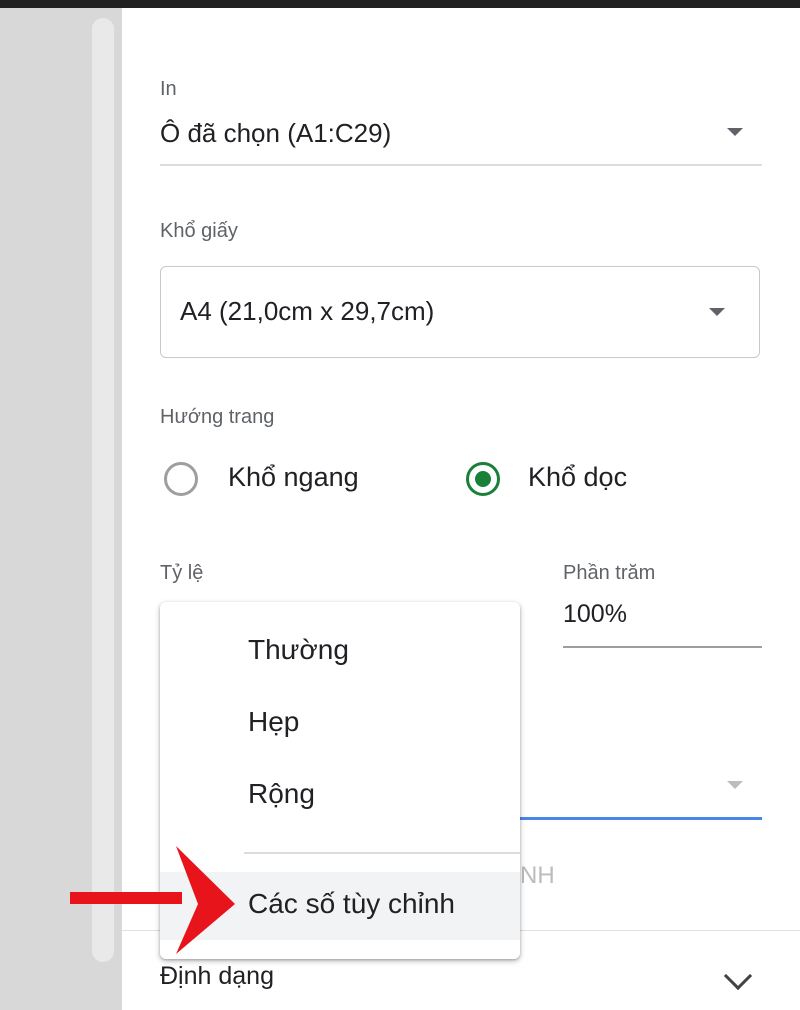  What do you see at coordinates (483, 479) in the screenshot?
I see `radio-portrait` at bounding box center [483, 479].